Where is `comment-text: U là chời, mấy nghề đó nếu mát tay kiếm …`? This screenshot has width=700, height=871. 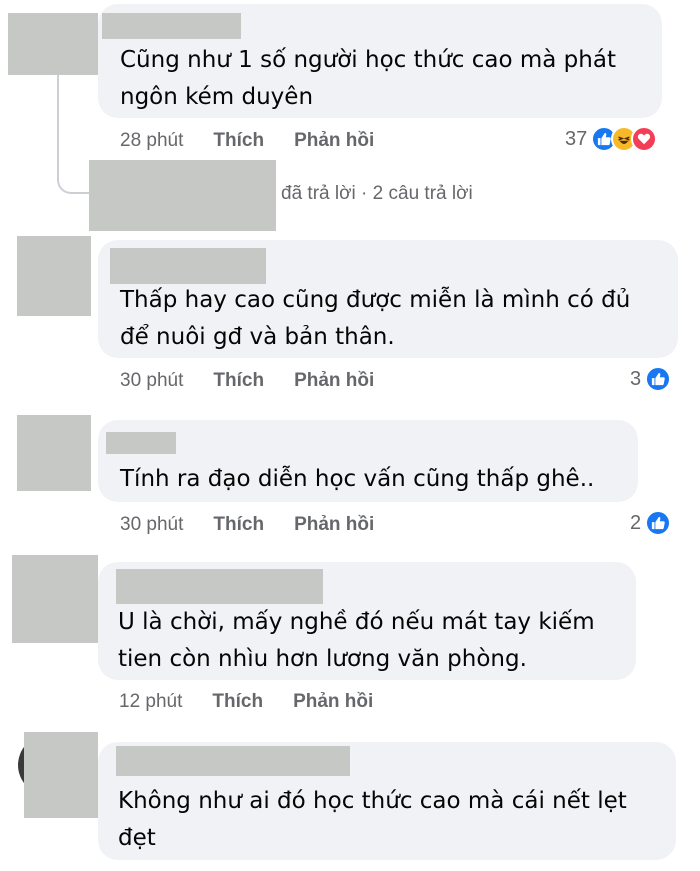 comment-text: U là chời, mấy nghề đó nếu mát tay kiếm … is located at coordinates (356, 640).